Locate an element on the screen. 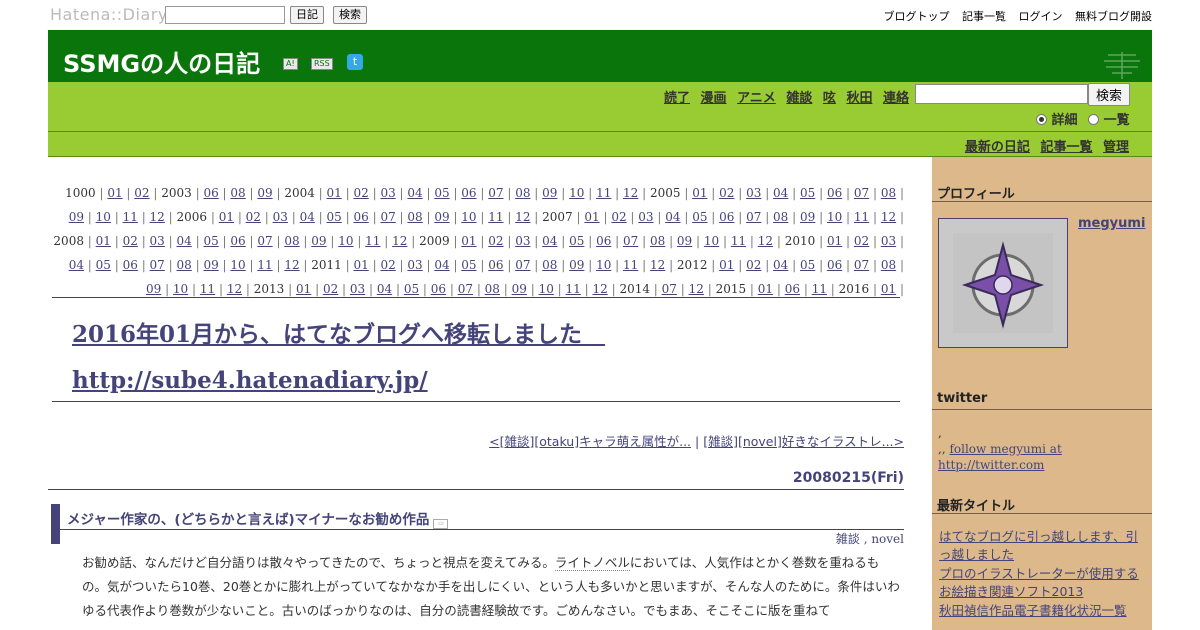  recent-title-link: プロのイラストレーターが使用するお絵描き関連ソフト2013 is located at coordinates (1039, 582).